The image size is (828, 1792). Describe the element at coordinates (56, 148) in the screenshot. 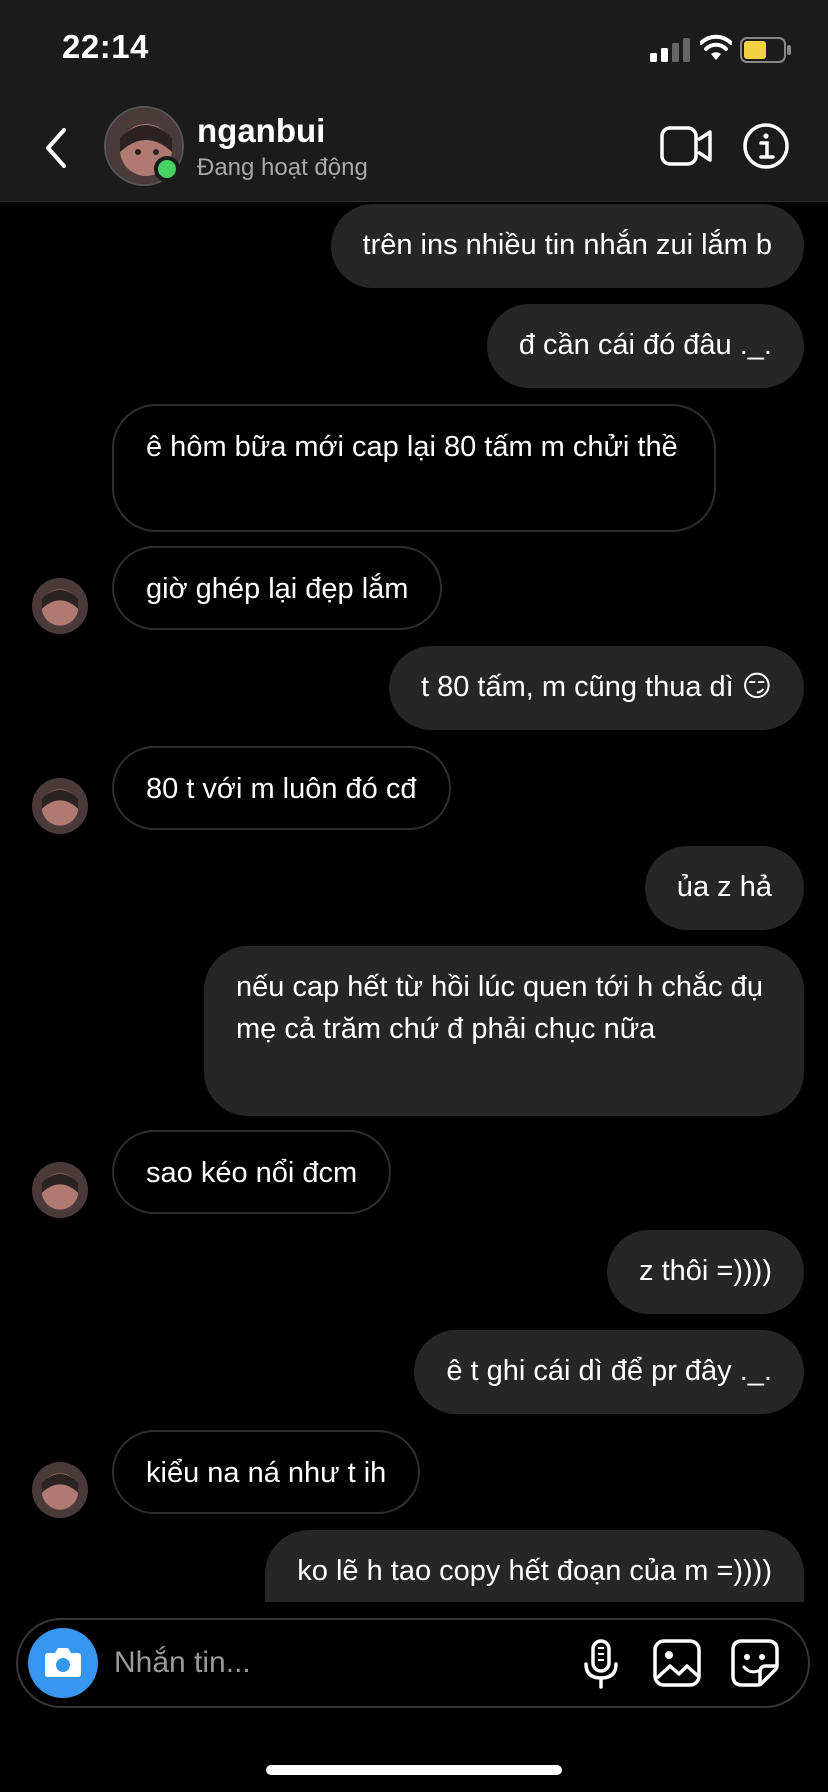

I see `back-chevron-icon` at that location.